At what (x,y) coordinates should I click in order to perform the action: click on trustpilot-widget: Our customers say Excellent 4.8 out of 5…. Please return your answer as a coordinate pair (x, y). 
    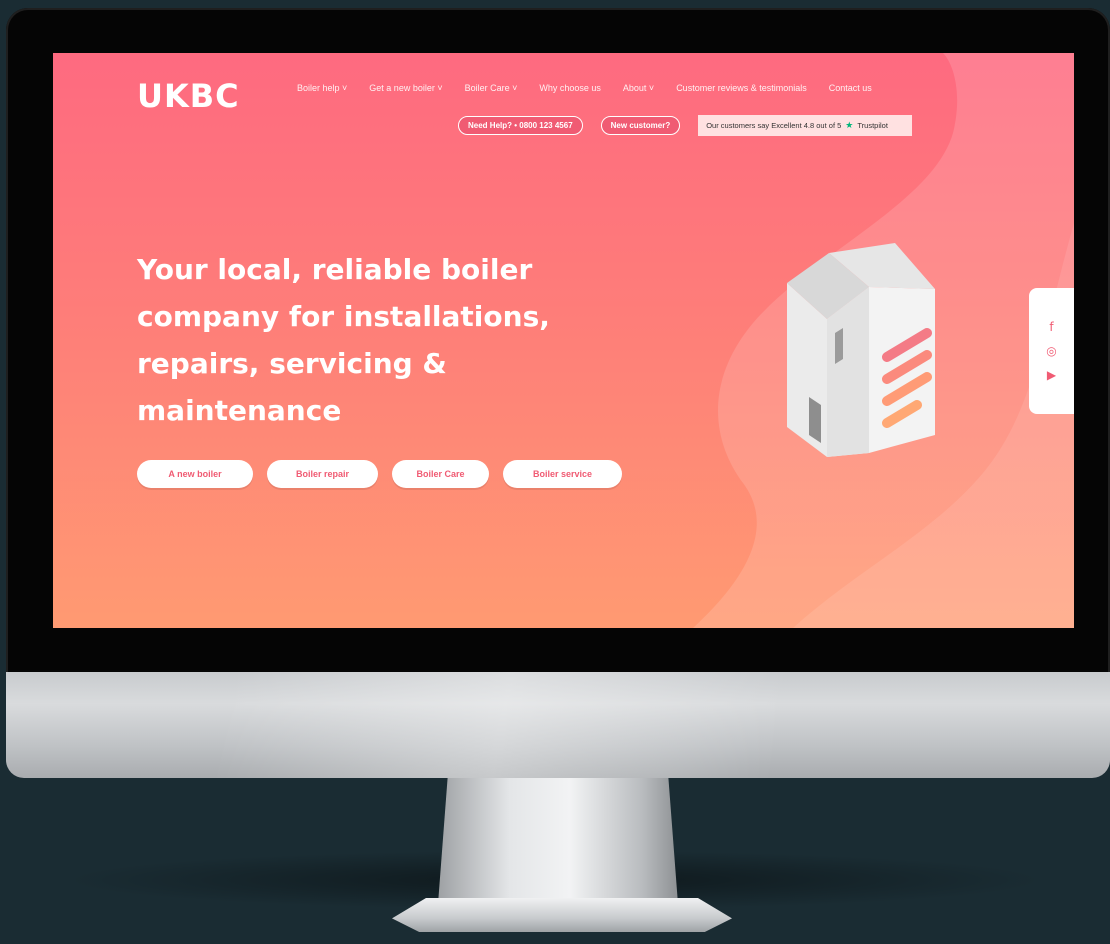
    Looking at the image, I should click on (805, 125).